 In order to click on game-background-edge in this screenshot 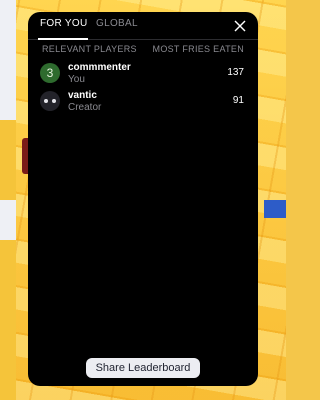, I will do `click(8, 200)`.